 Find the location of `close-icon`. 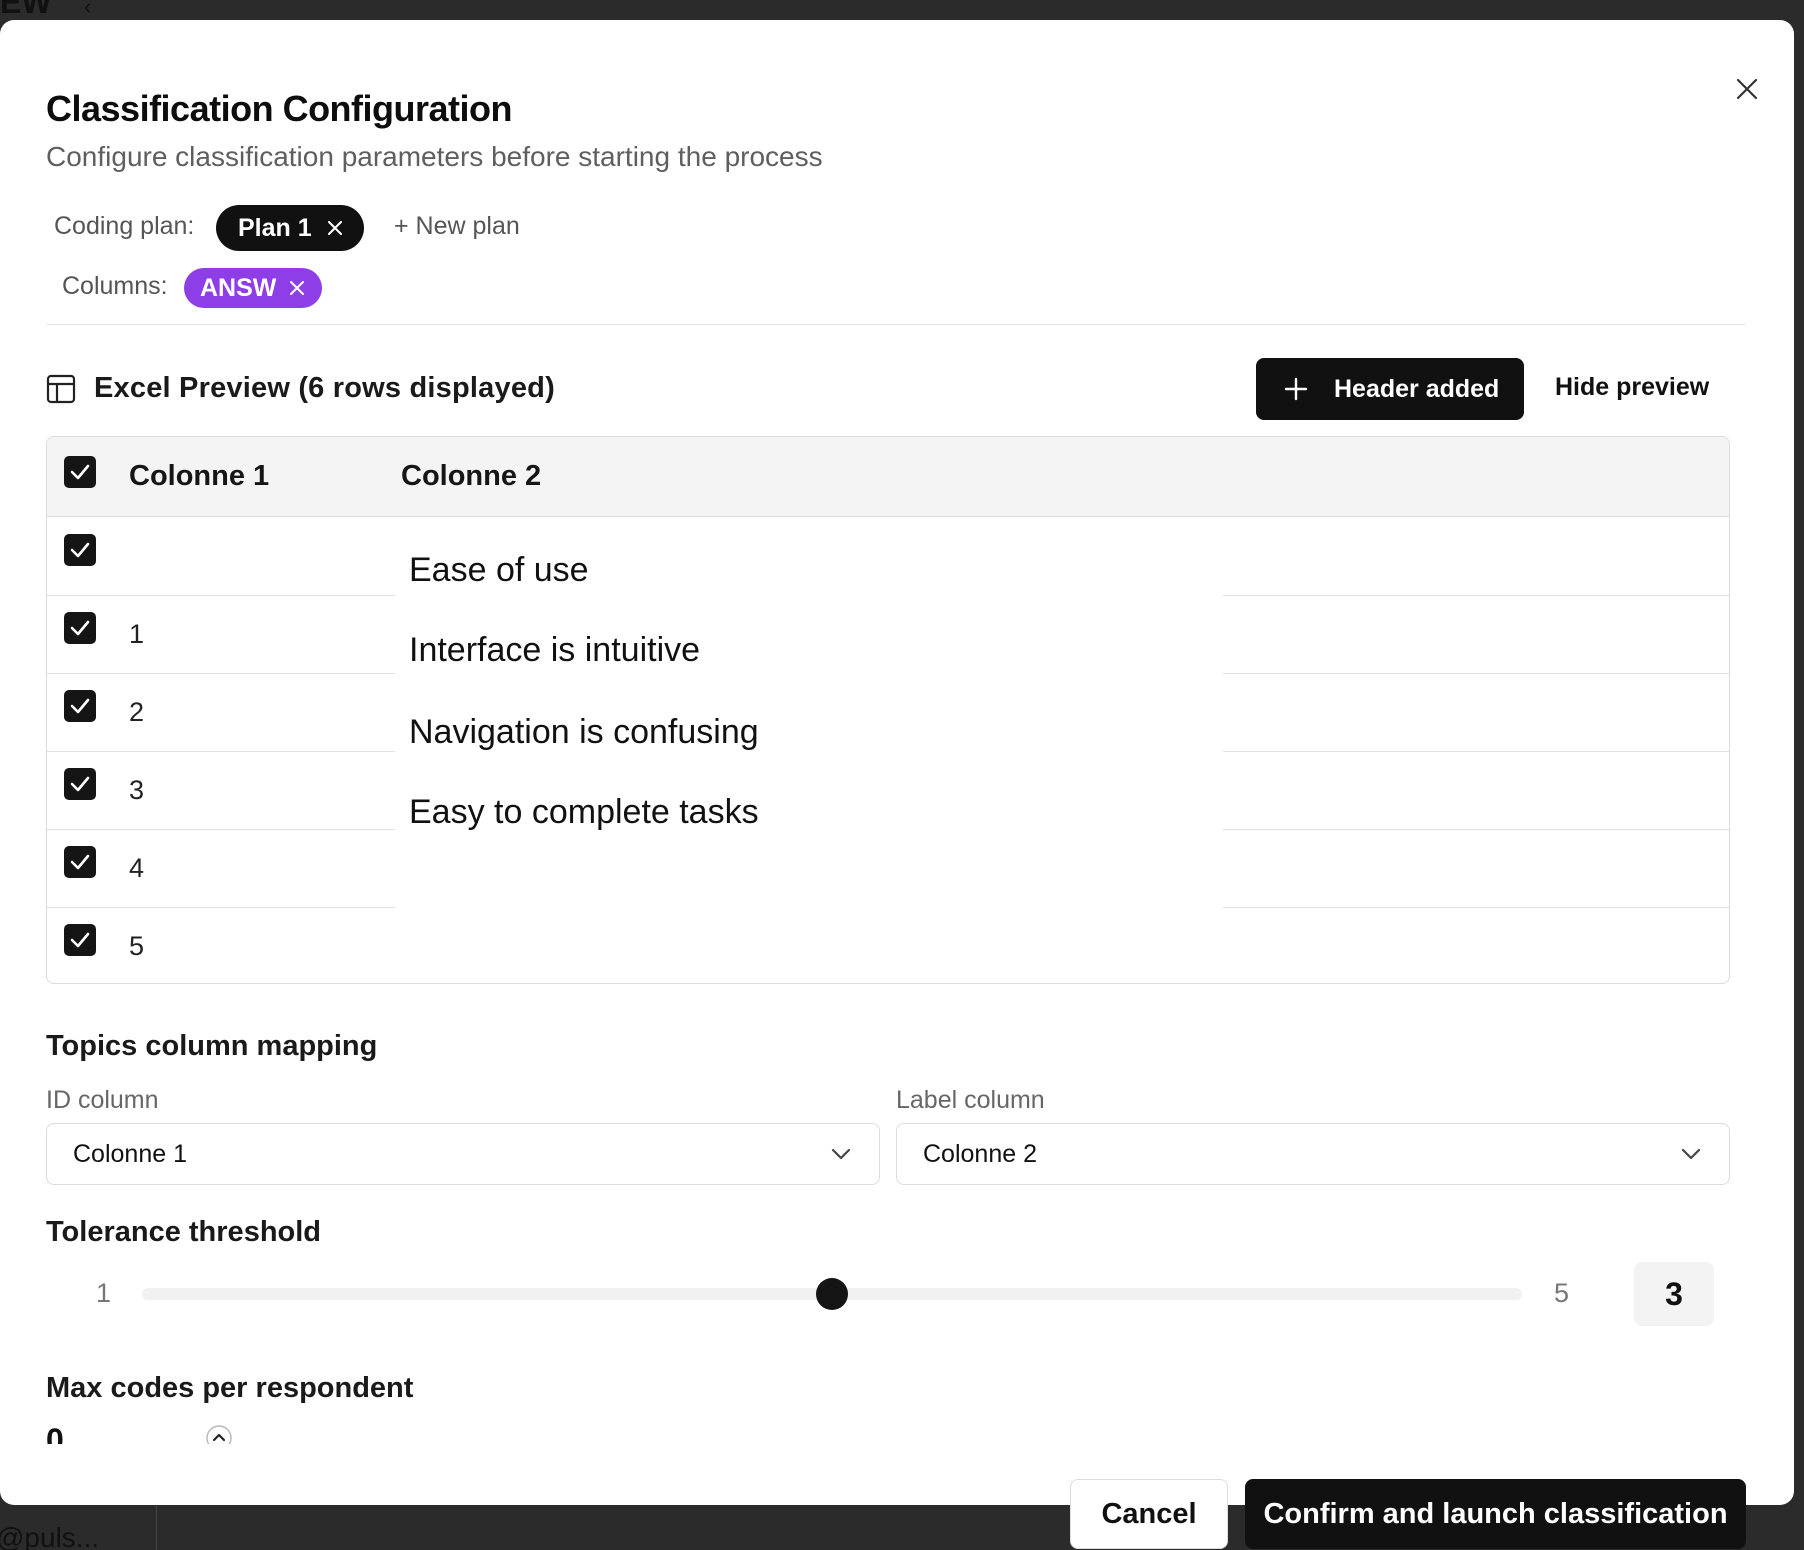

close-icon is located at coordinates (1747, 89).